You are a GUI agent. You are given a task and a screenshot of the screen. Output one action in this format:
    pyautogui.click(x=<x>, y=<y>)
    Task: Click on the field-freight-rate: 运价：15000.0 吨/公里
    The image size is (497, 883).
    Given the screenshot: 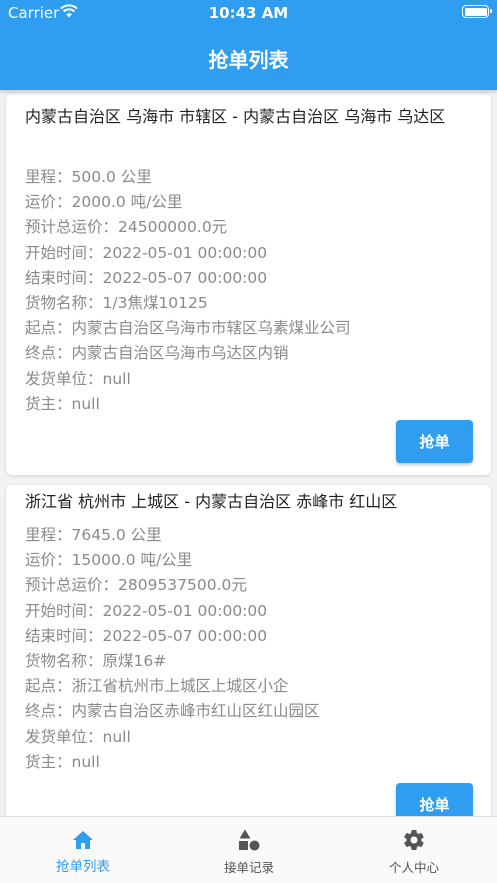 What is the action you would take?
    pyautogui.click(x=109, y=560)
    